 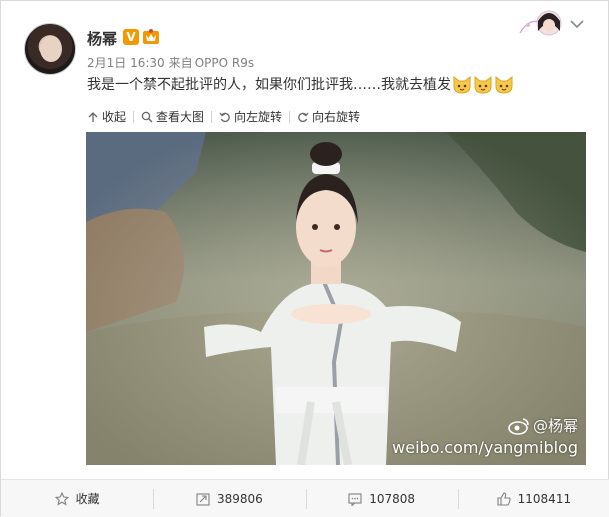 What do you see at coordinates (392, 498) in the screenshot?
I see `comment-count: 107808` at bounding box center [392, 498].